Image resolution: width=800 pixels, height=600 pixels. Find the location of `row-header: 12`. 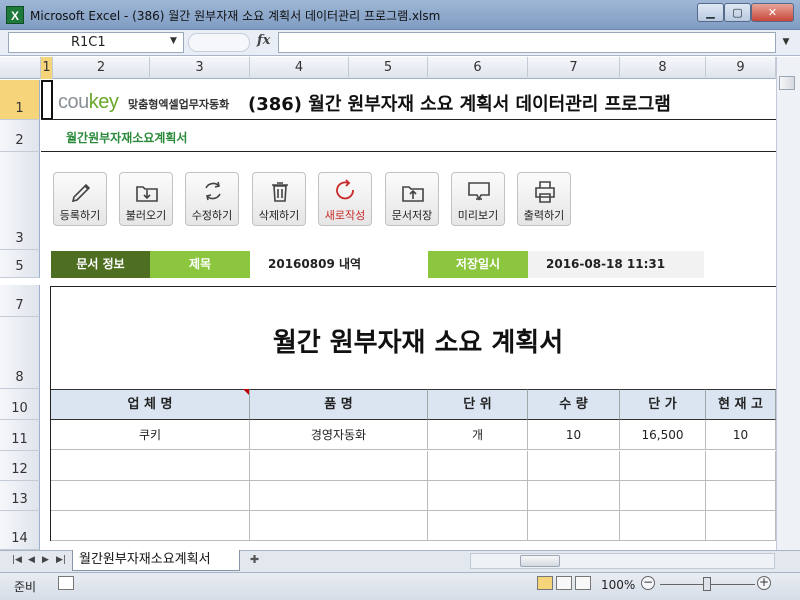

row-header: 12 is located at coordinates (20, 466).